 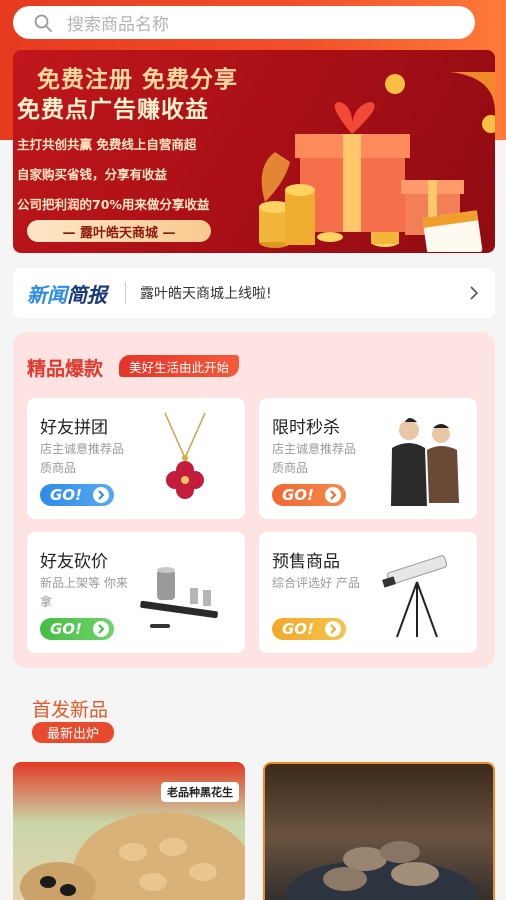 I want to click on card-desc: 综合评选好 产品, so click(x=316, y=583).